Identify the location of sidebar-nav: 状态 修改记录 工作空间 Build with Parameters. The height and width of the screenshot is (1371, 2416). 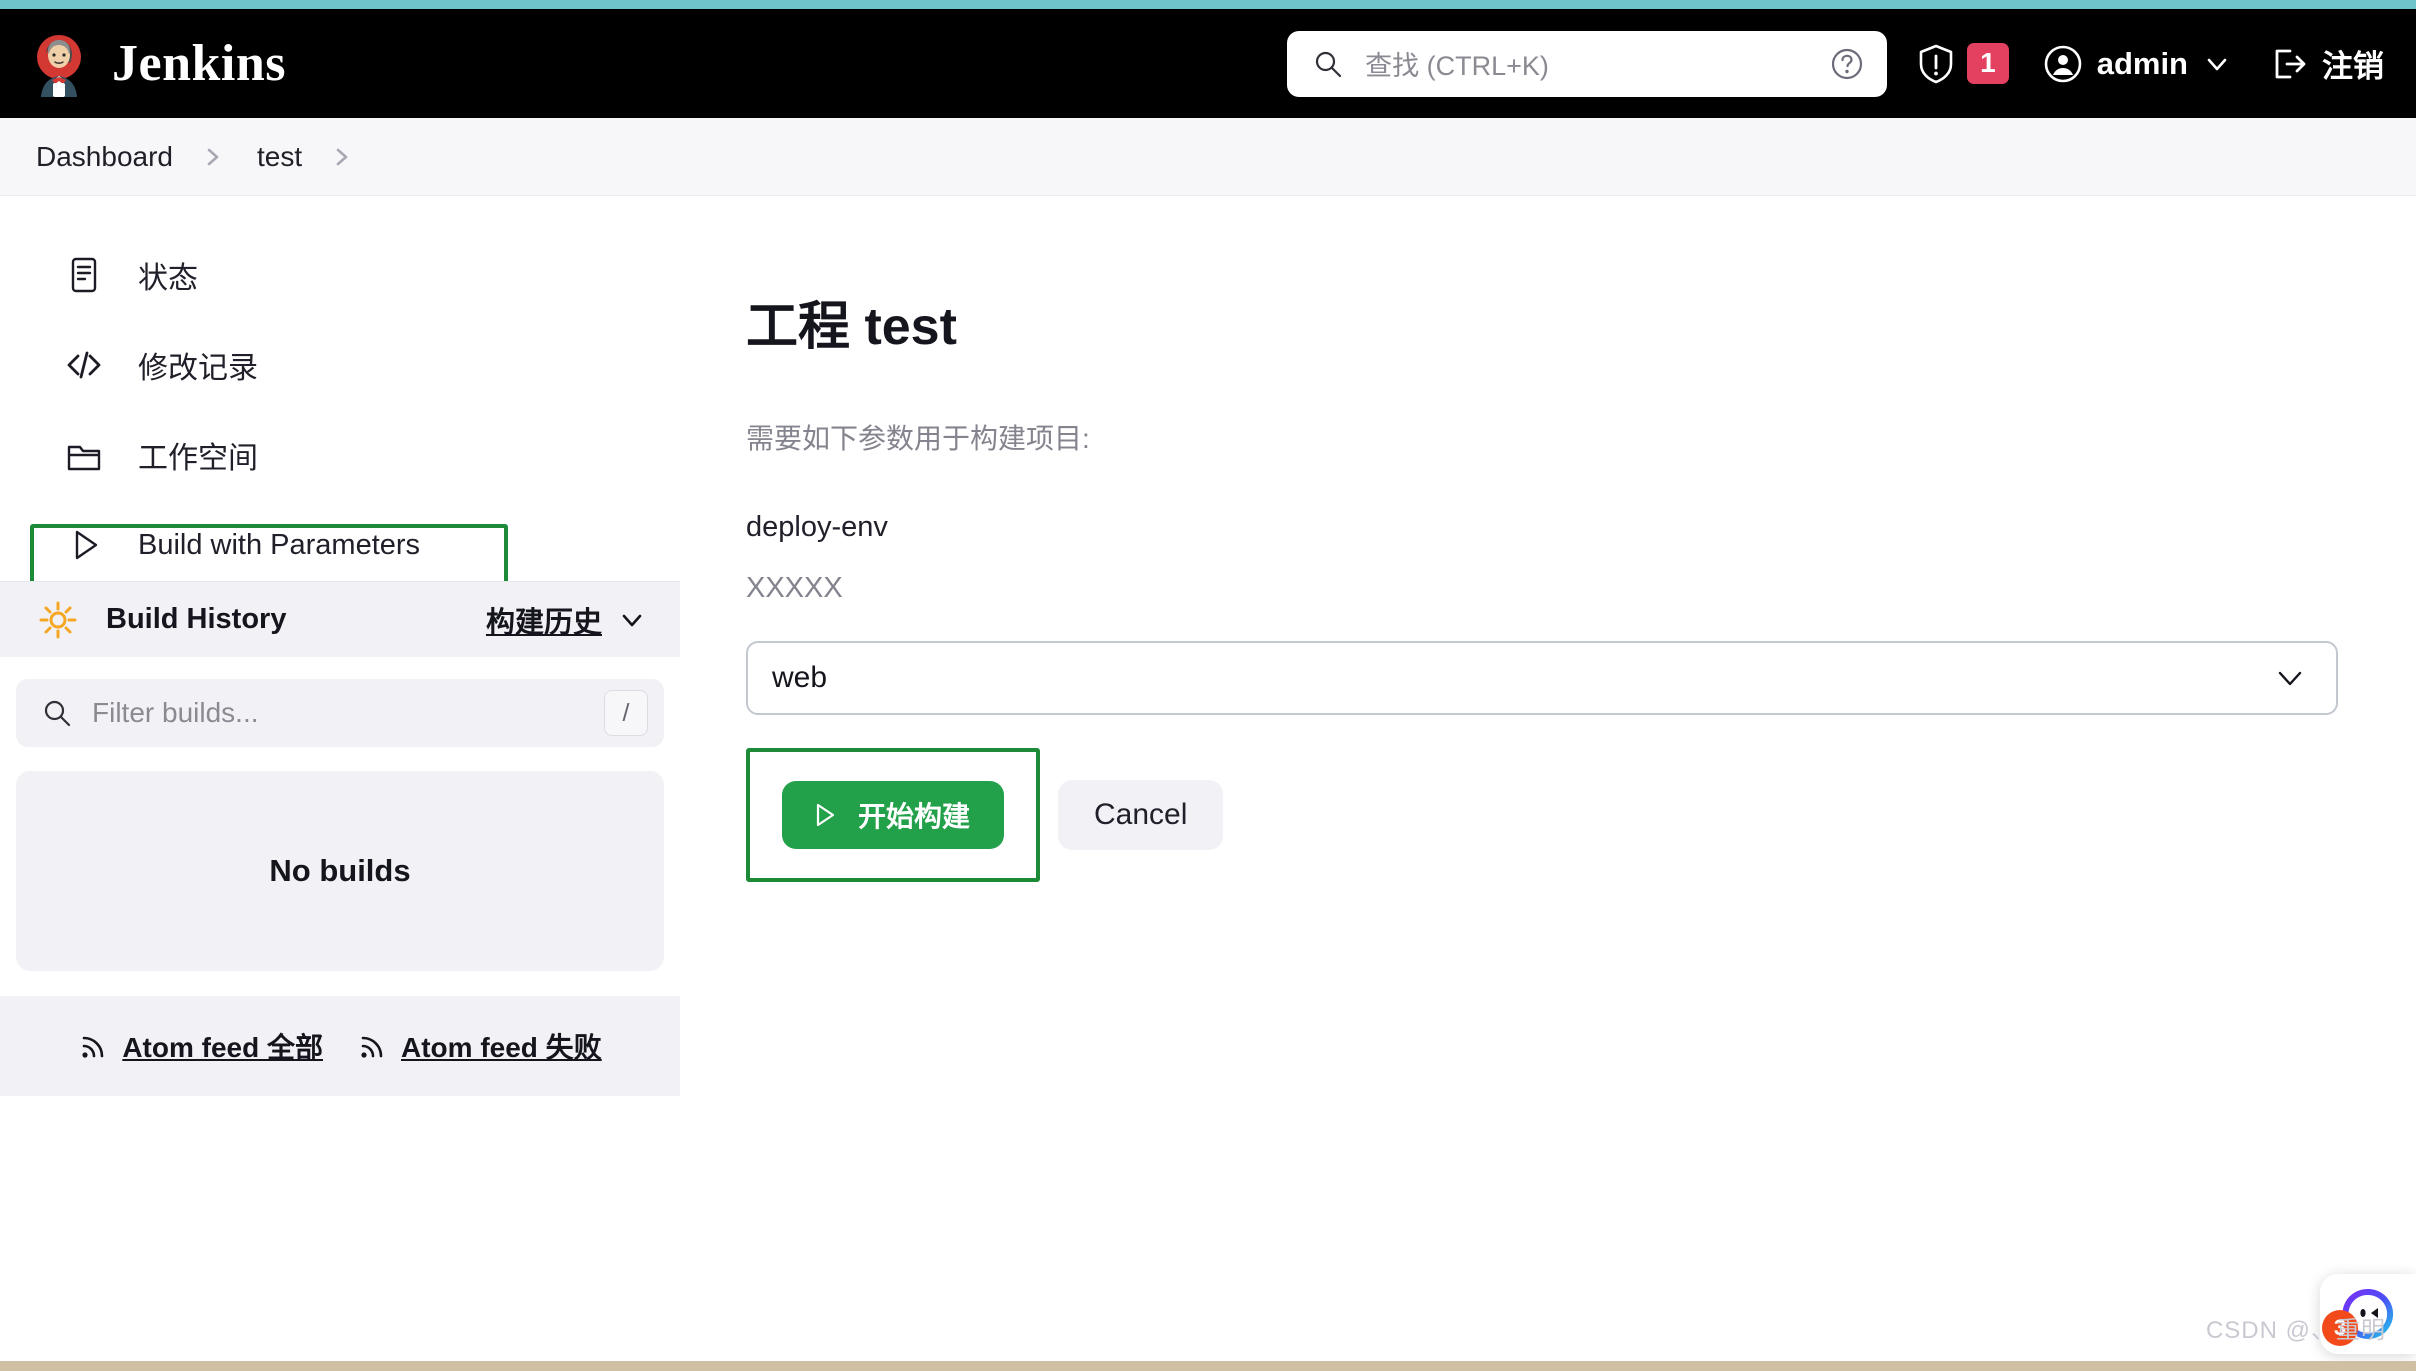
(340, 528).